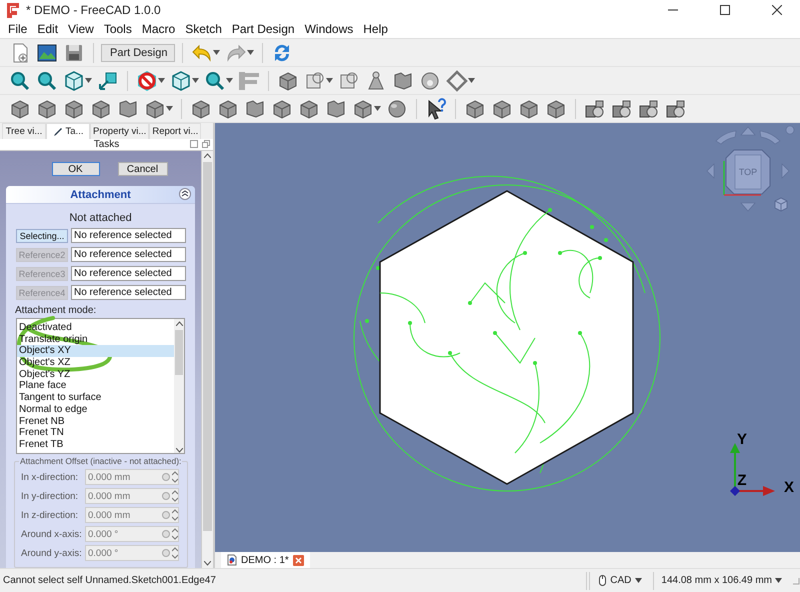 The height and width of the screenshot is (592, 800). I want to click on axis-triad-drawing, so click(752, 469).